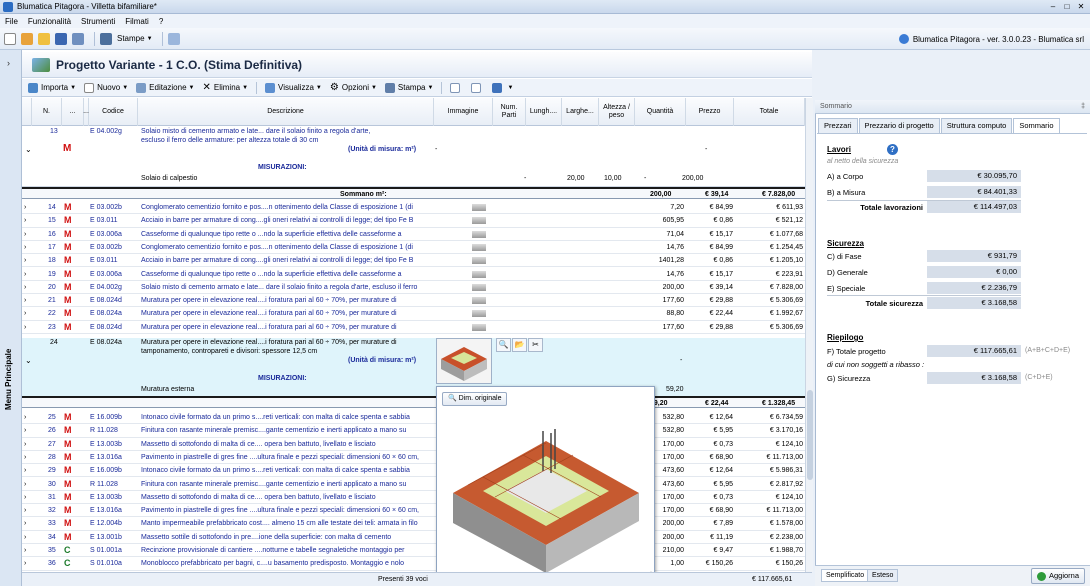 This screenshot has width=1090, height=586. I want to click on close-button: ✕, so click(1081, 7).